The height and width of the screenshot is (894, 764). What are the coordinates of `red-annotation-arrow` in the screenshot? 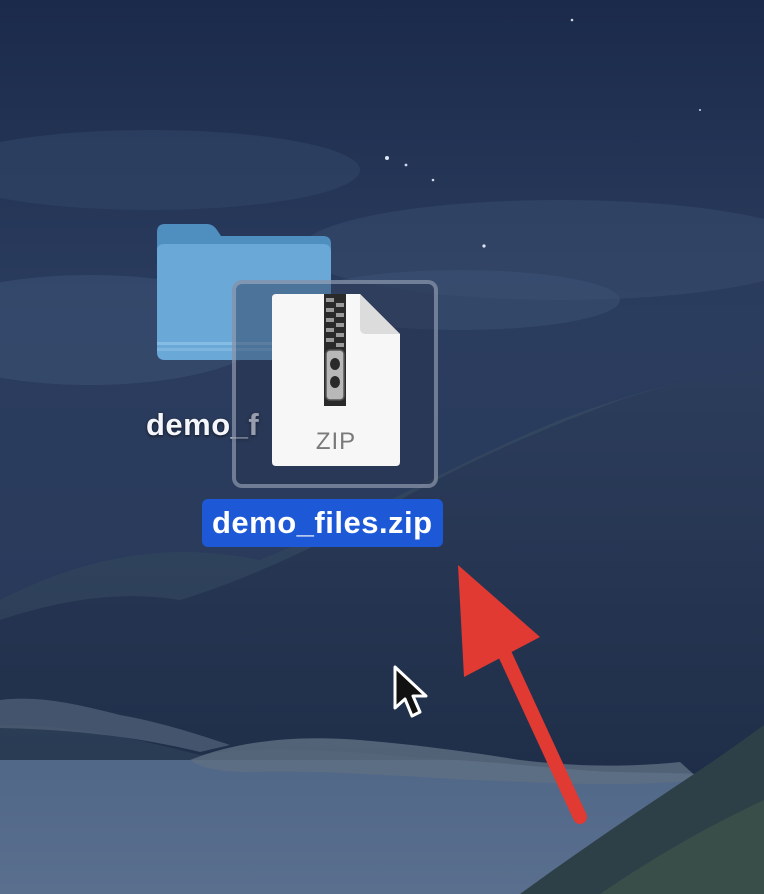 It's located at (522, 694).